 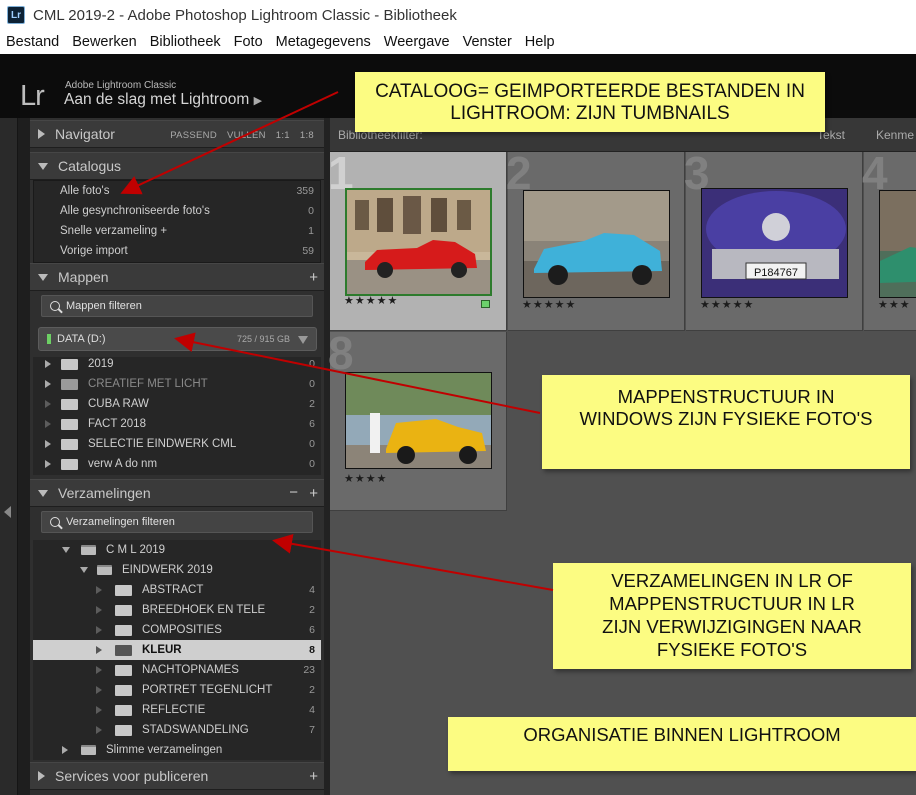 I want to click on collection-label: BREEDHOEK EN TELE, so click(x=204, y=610).